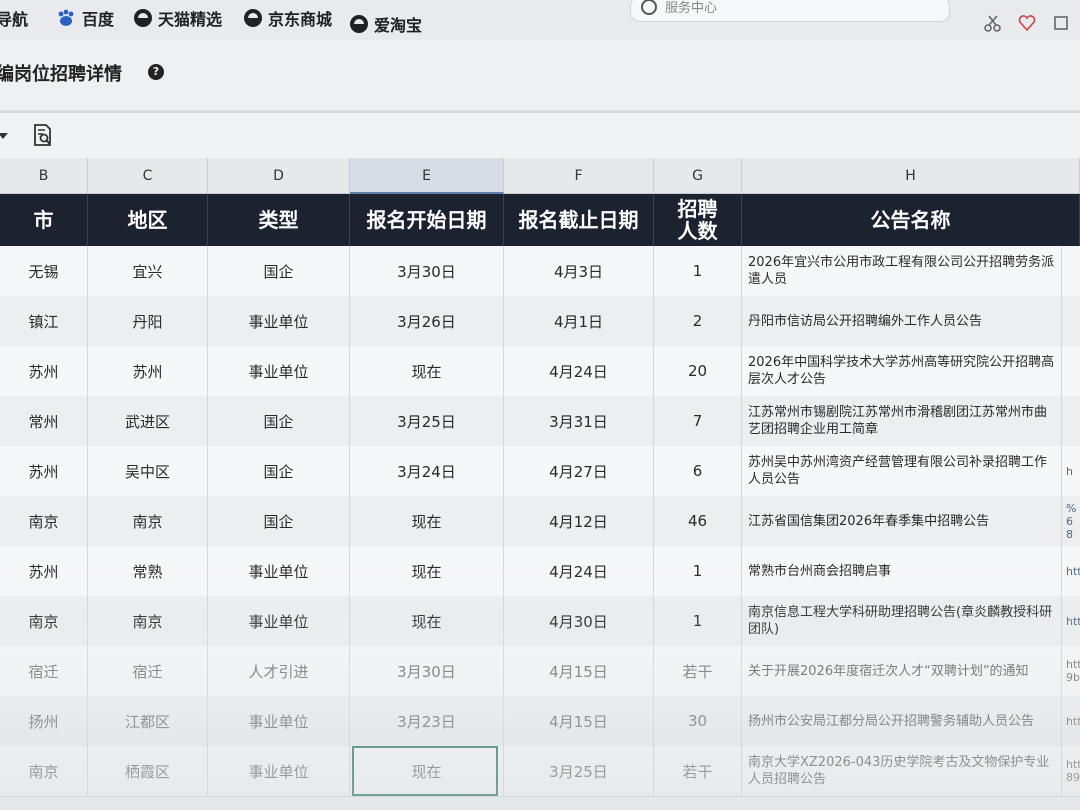  What do you see at coordinates (902, 771) in the screenshot?
I see `cell-title: 南京大学XZ2026-043历史学院考古及文物保护专业人员招聘公告` at bounding box center [902, 771].